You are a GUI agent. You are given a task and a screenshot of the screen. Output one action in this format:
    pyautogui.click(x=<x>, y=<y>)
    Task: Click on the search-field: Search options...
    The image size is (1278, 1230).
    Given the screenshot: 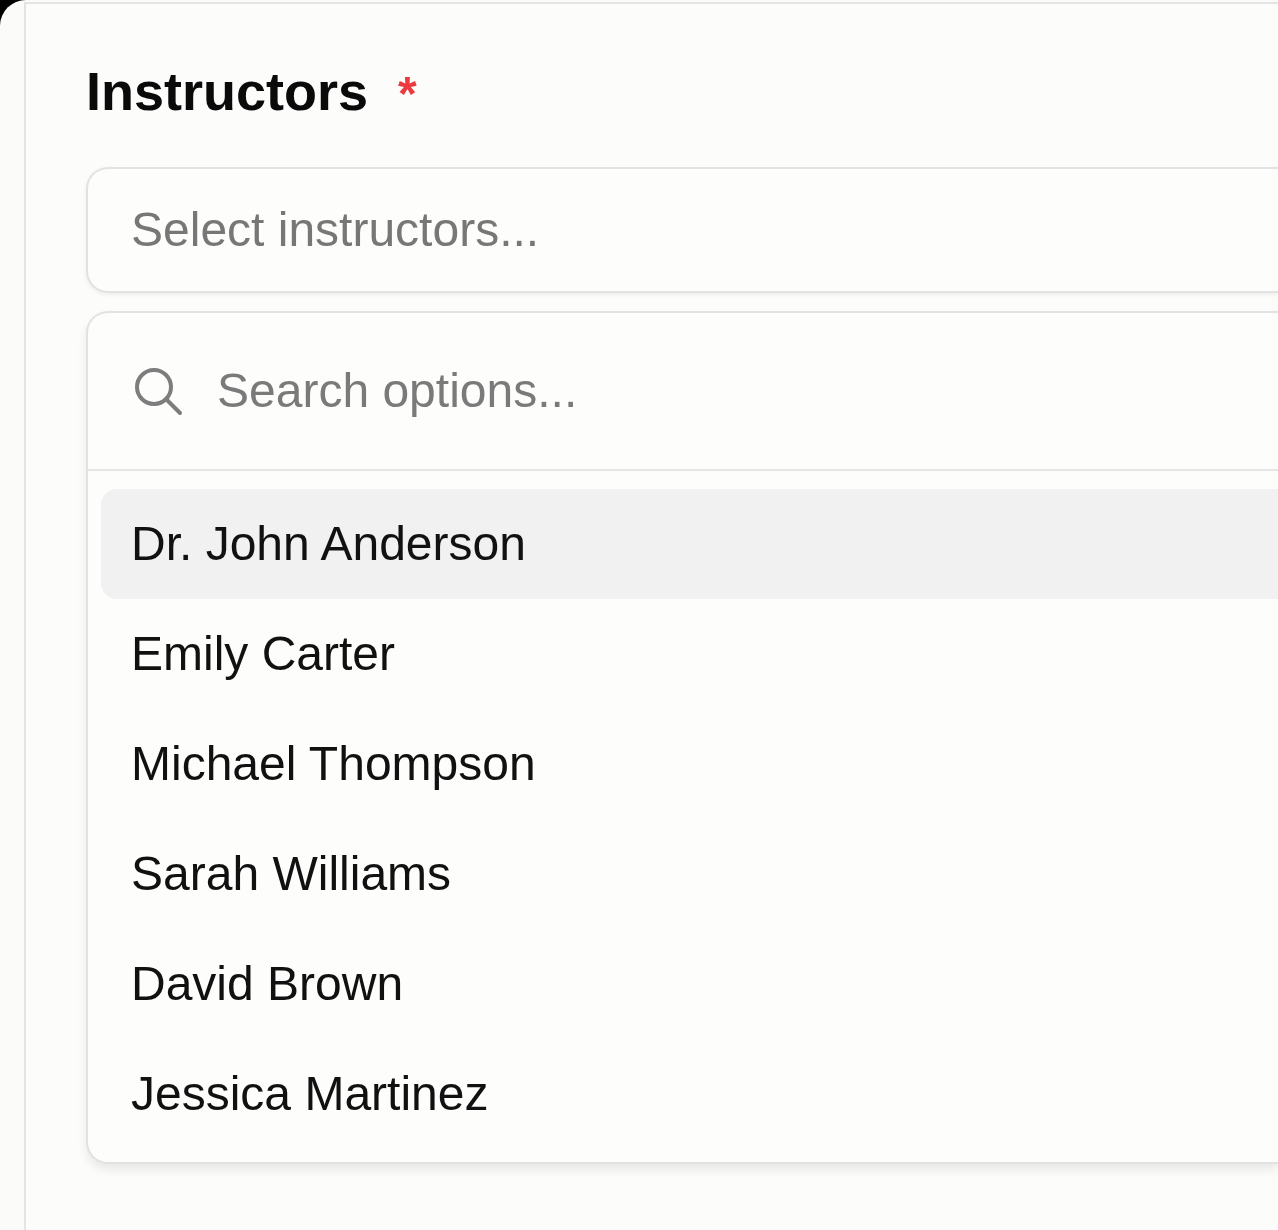 What is the action you would take?
    pyautogui.click(x=747, y=390)
    